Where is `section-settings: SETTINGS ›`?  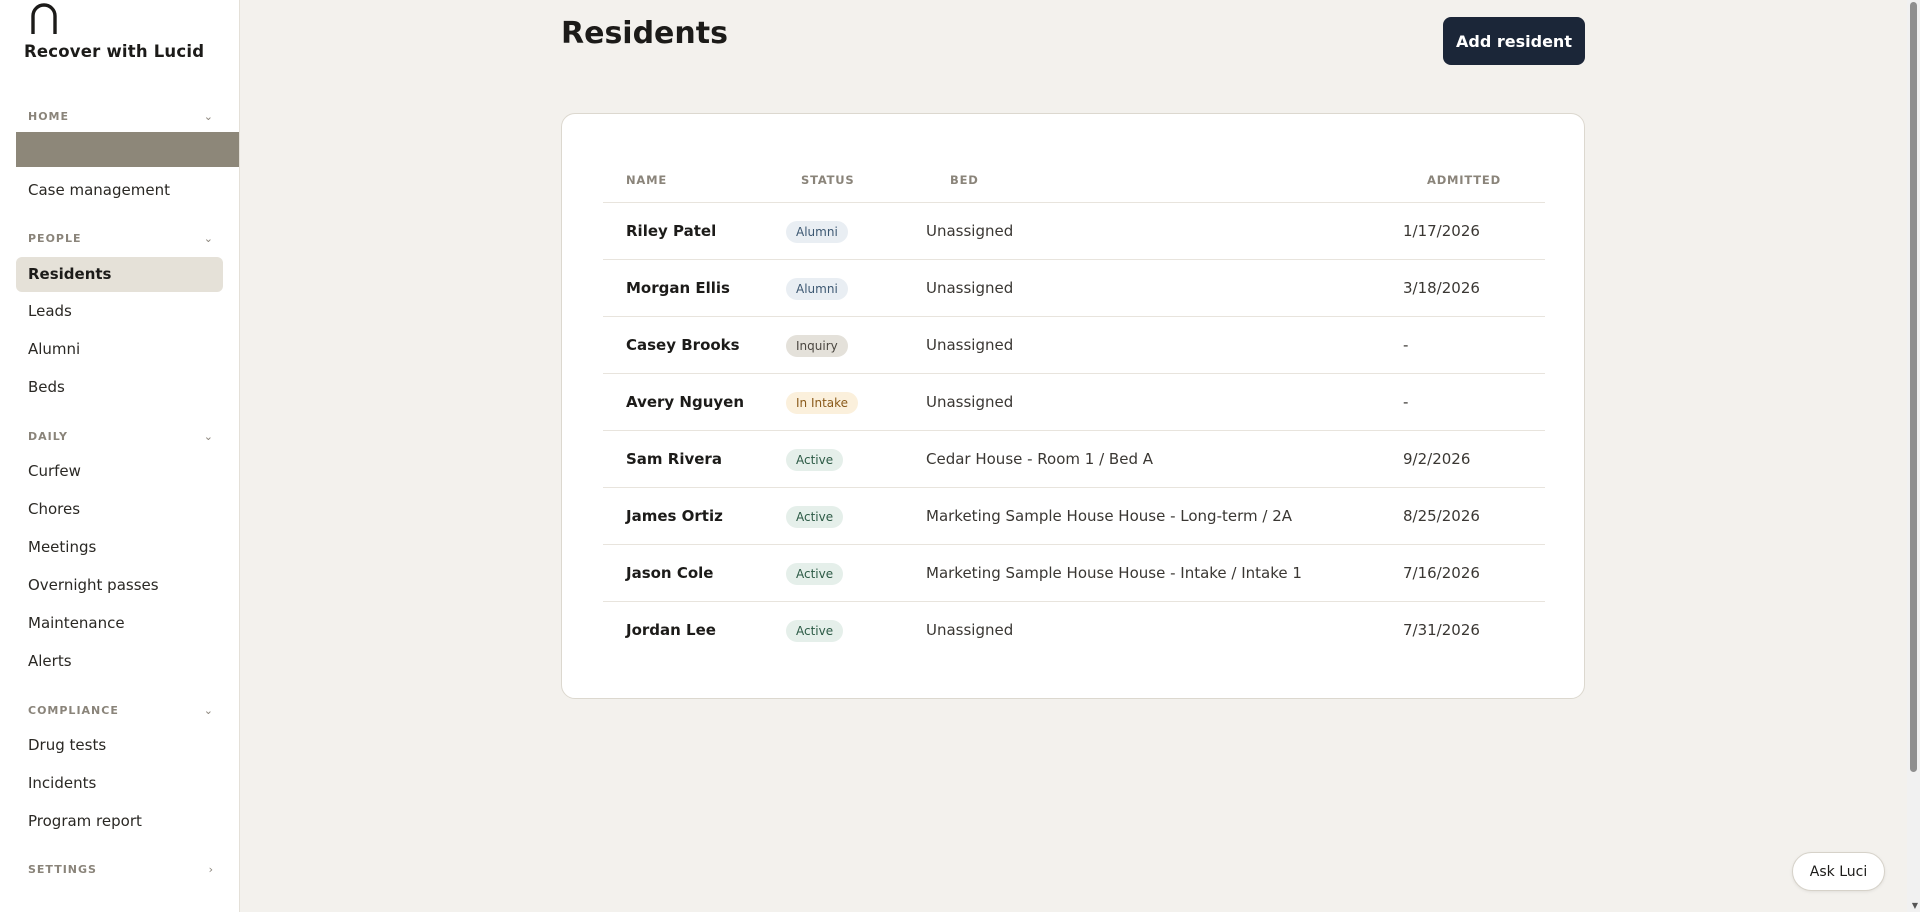
section-settings: SETTINGS › is located at coordinates (121, 871).